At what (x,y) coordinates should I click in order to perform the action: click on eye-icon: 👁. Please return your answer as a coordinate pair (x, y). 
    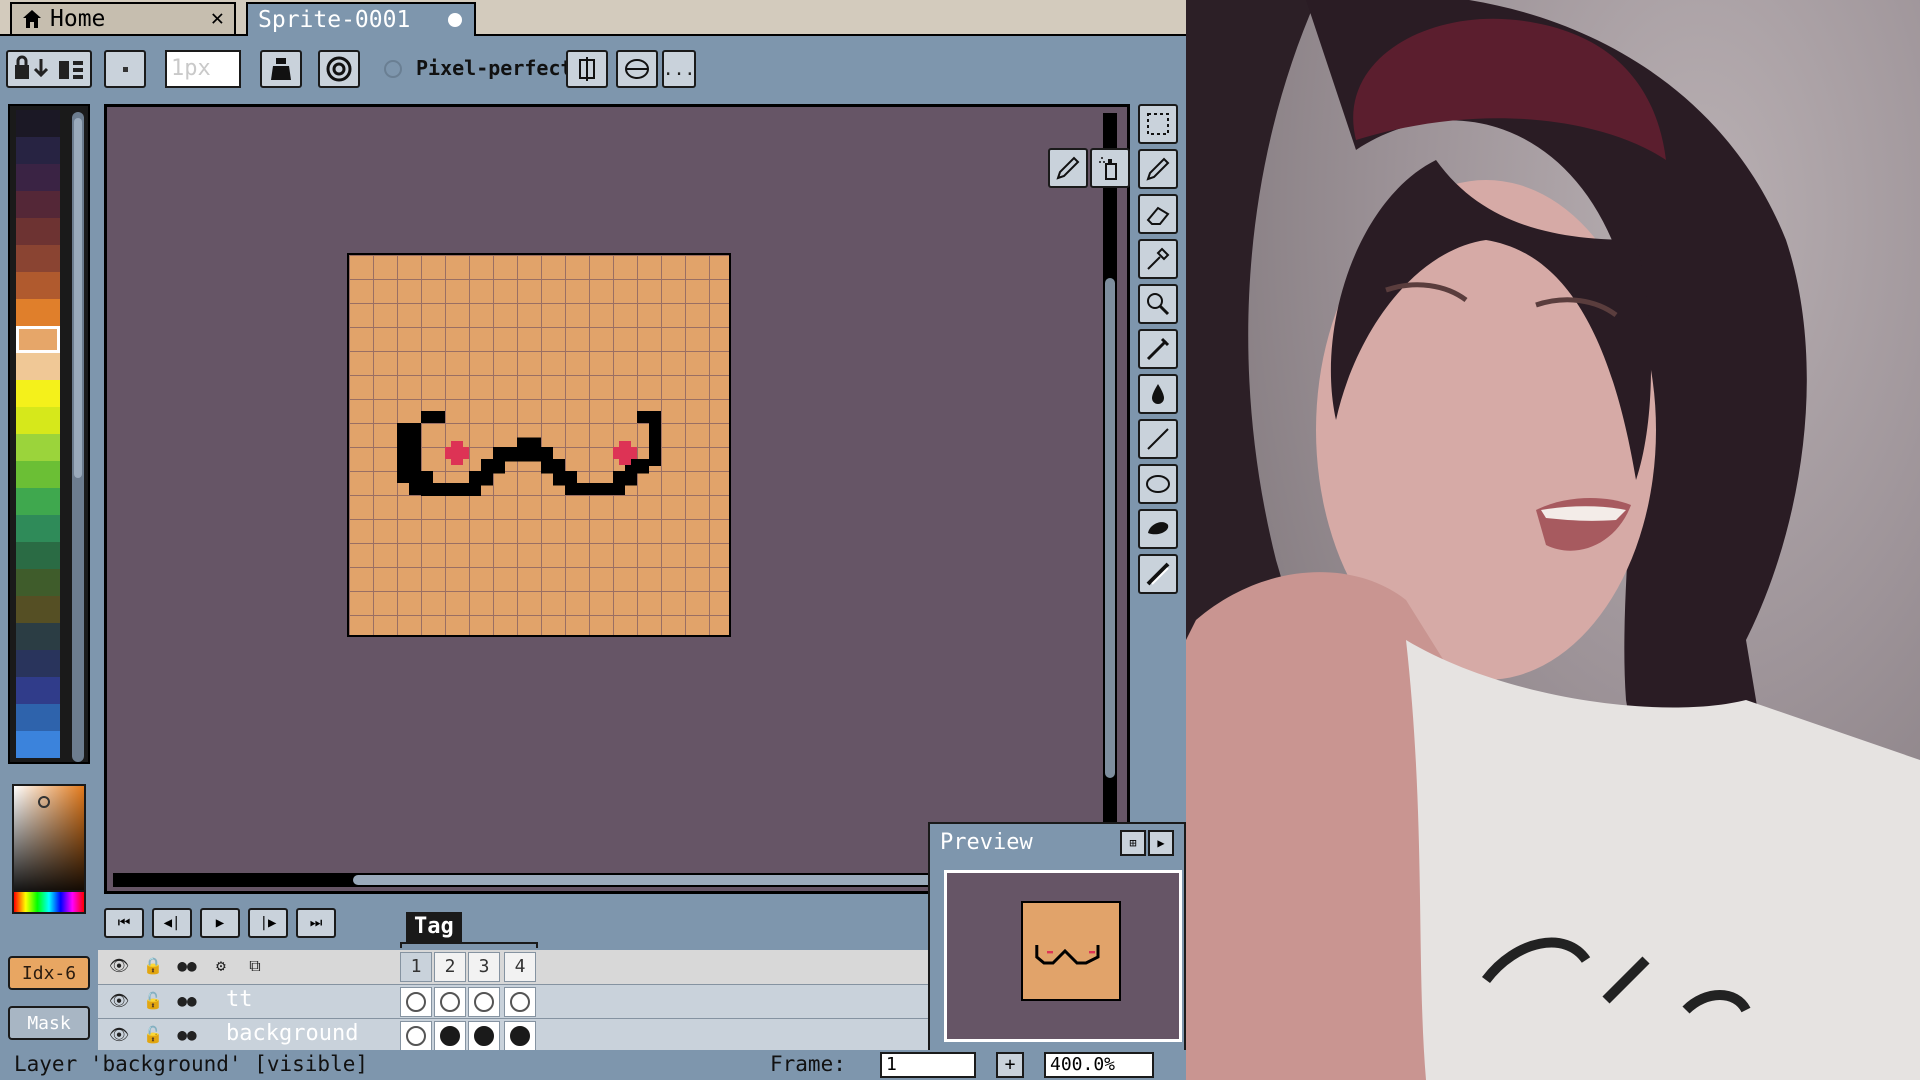
    Looking at the image, I should click on (119, 967).